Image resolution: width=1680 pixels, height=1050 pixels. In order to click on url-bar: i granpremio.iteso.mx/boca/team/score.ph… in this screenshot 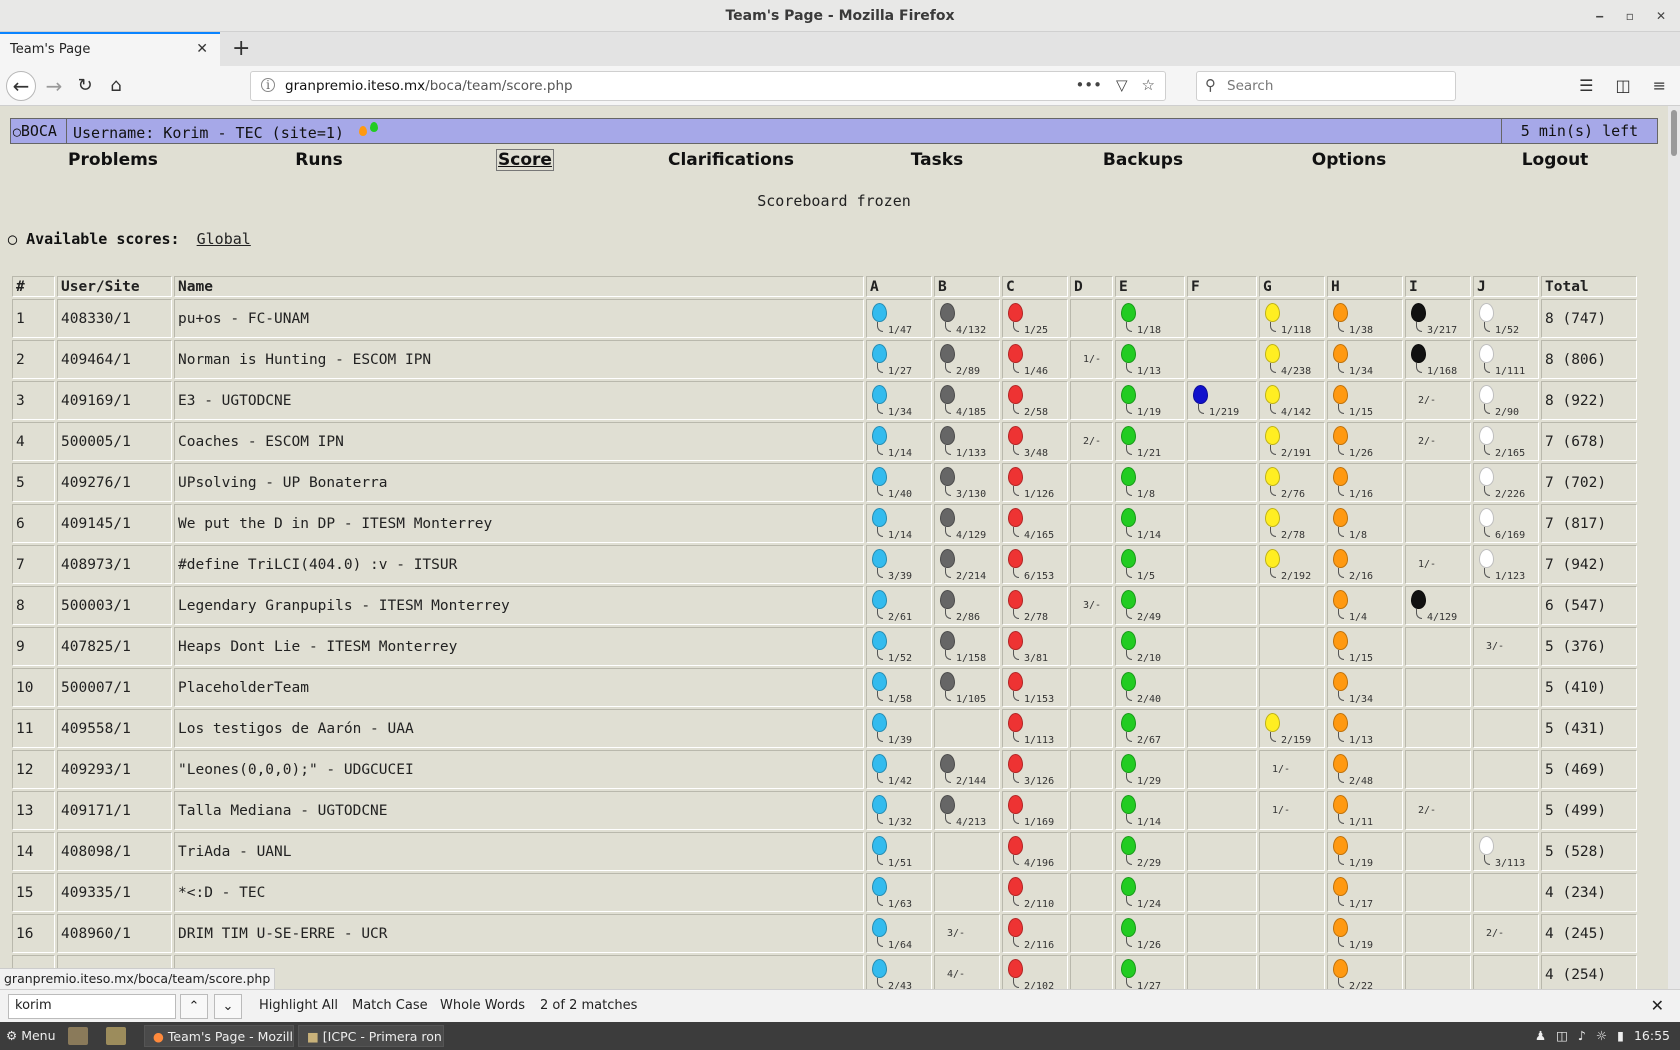, I will do `click(708, 86)`.